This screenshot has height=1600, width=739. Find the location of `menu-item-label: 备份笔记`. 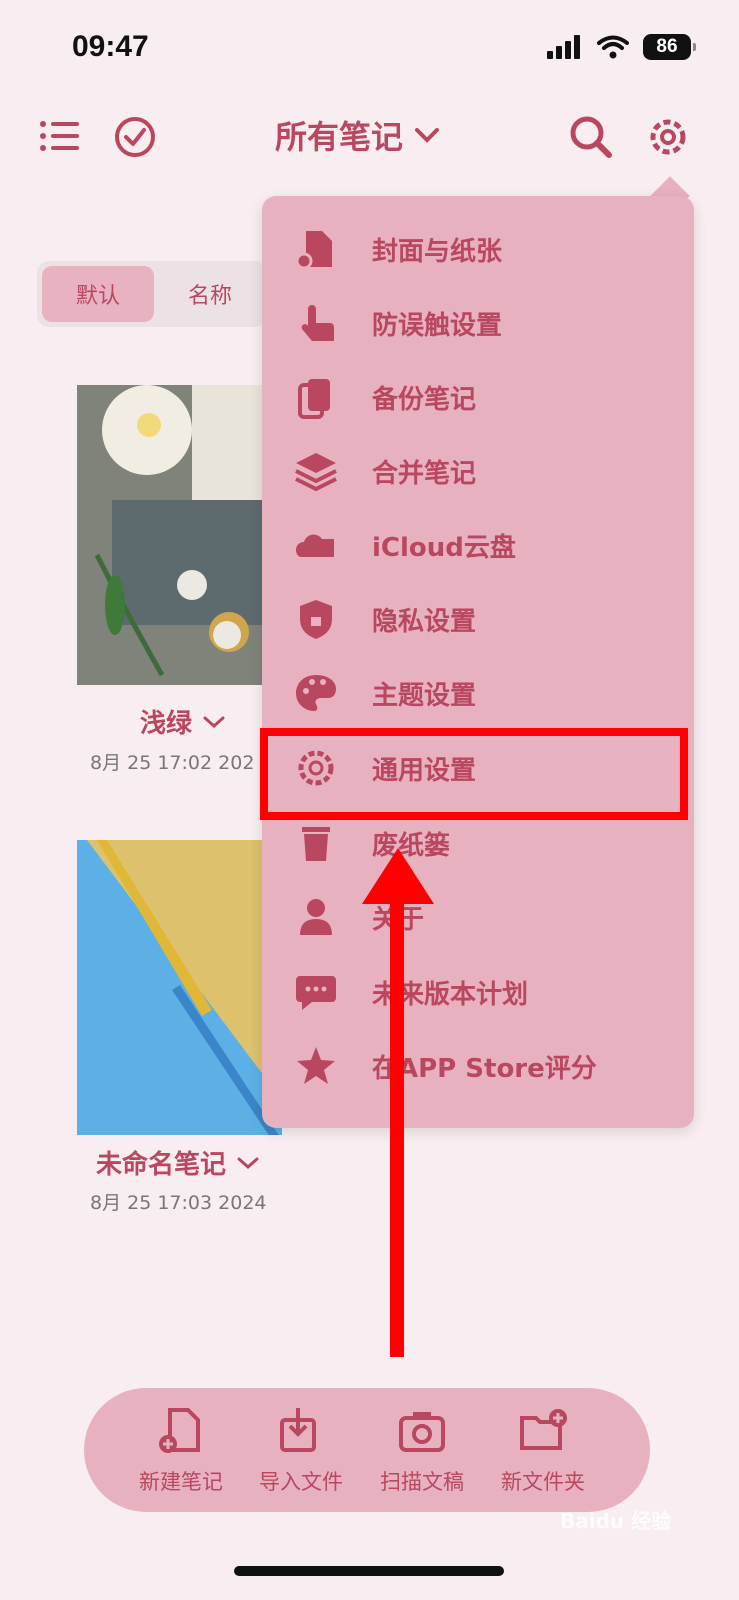

menu-item-label: 备份笔记 is located at coordinates (424, 399).